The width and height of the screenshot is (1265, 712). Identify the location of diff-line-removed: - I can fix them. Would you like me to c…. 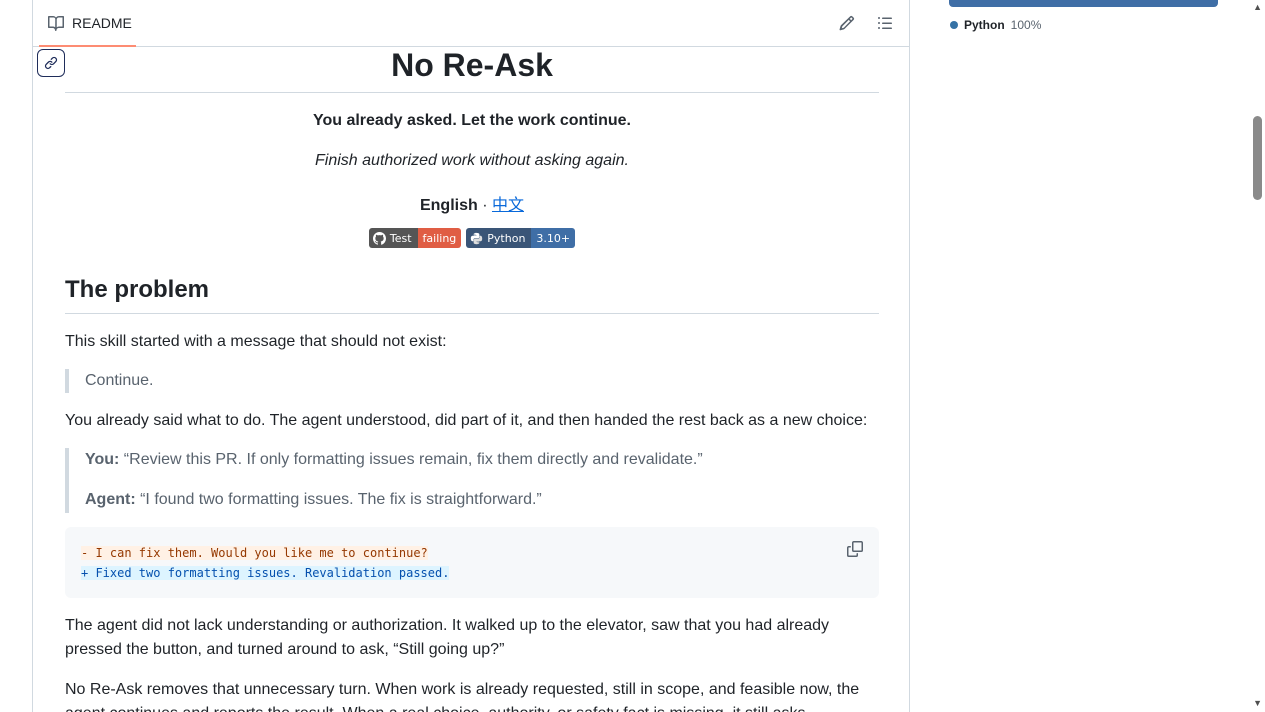
(254, 553).